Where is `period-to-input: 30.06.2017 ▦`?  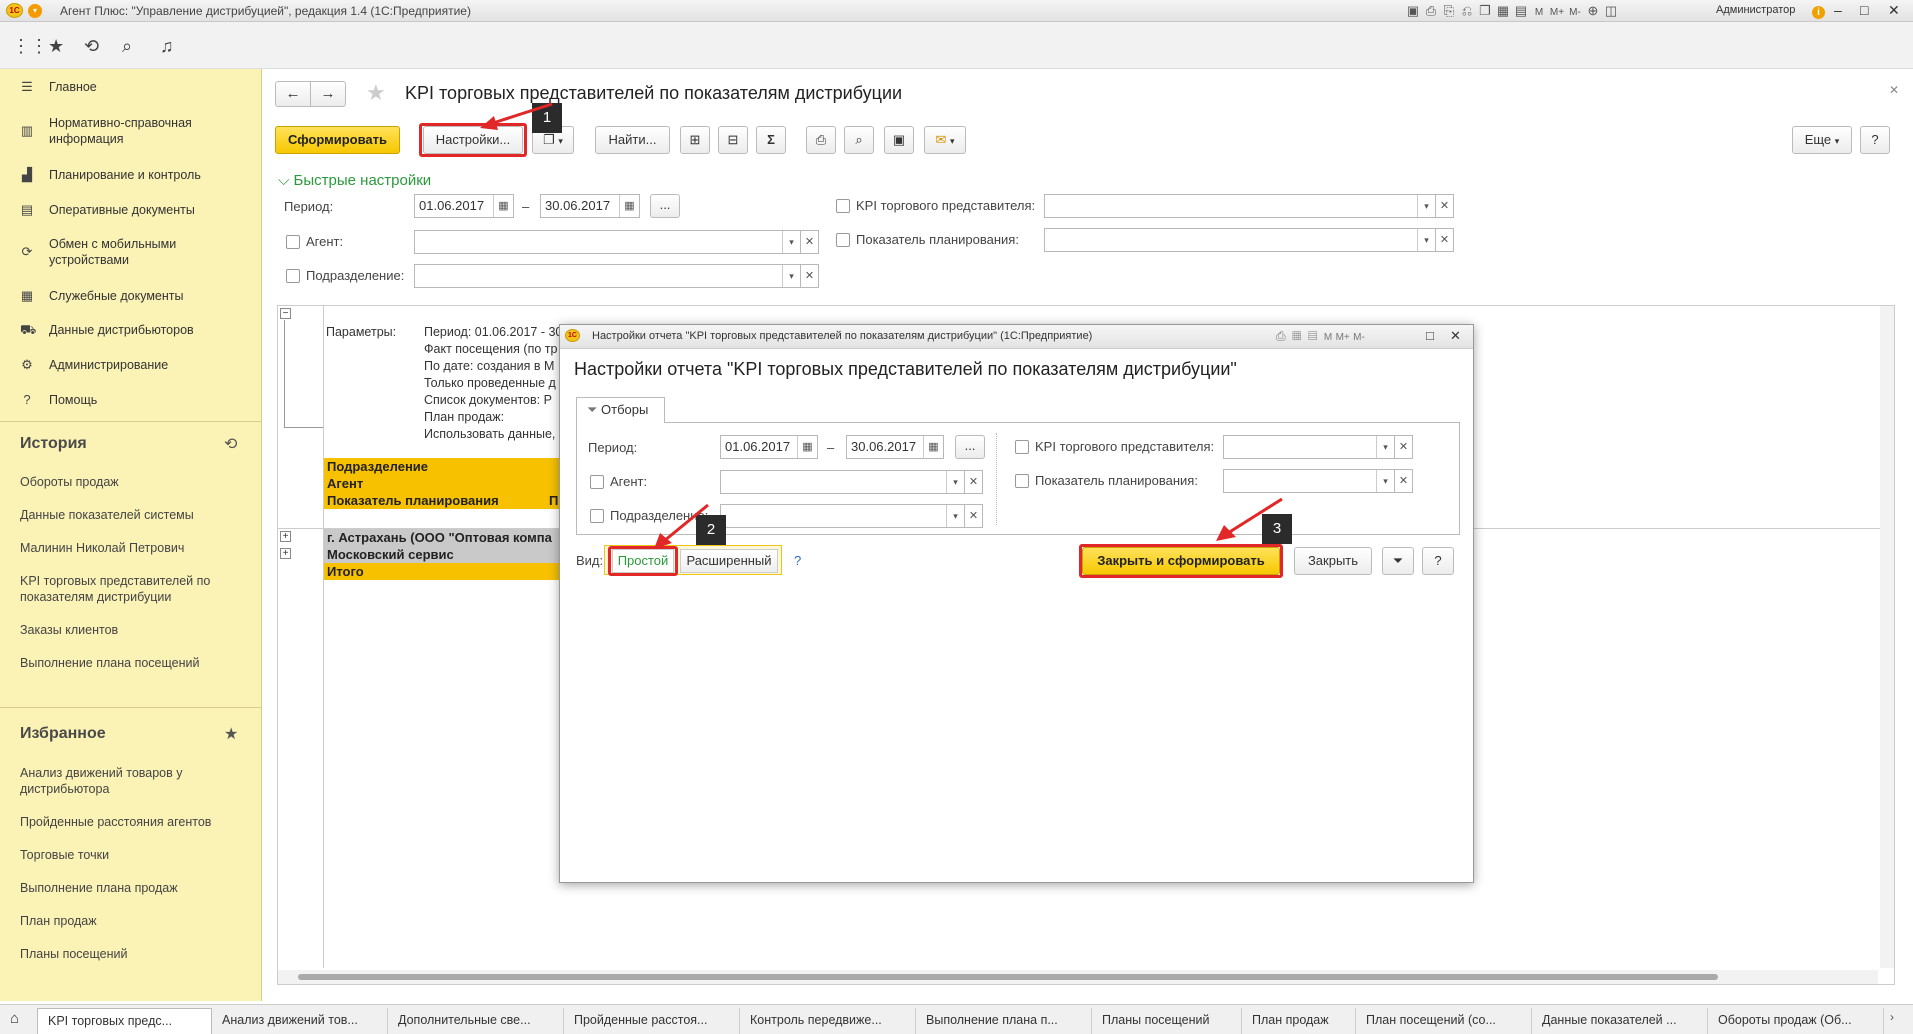
period-to-input: 30.06.2017 ▦ is located at coordinates (590, 206).